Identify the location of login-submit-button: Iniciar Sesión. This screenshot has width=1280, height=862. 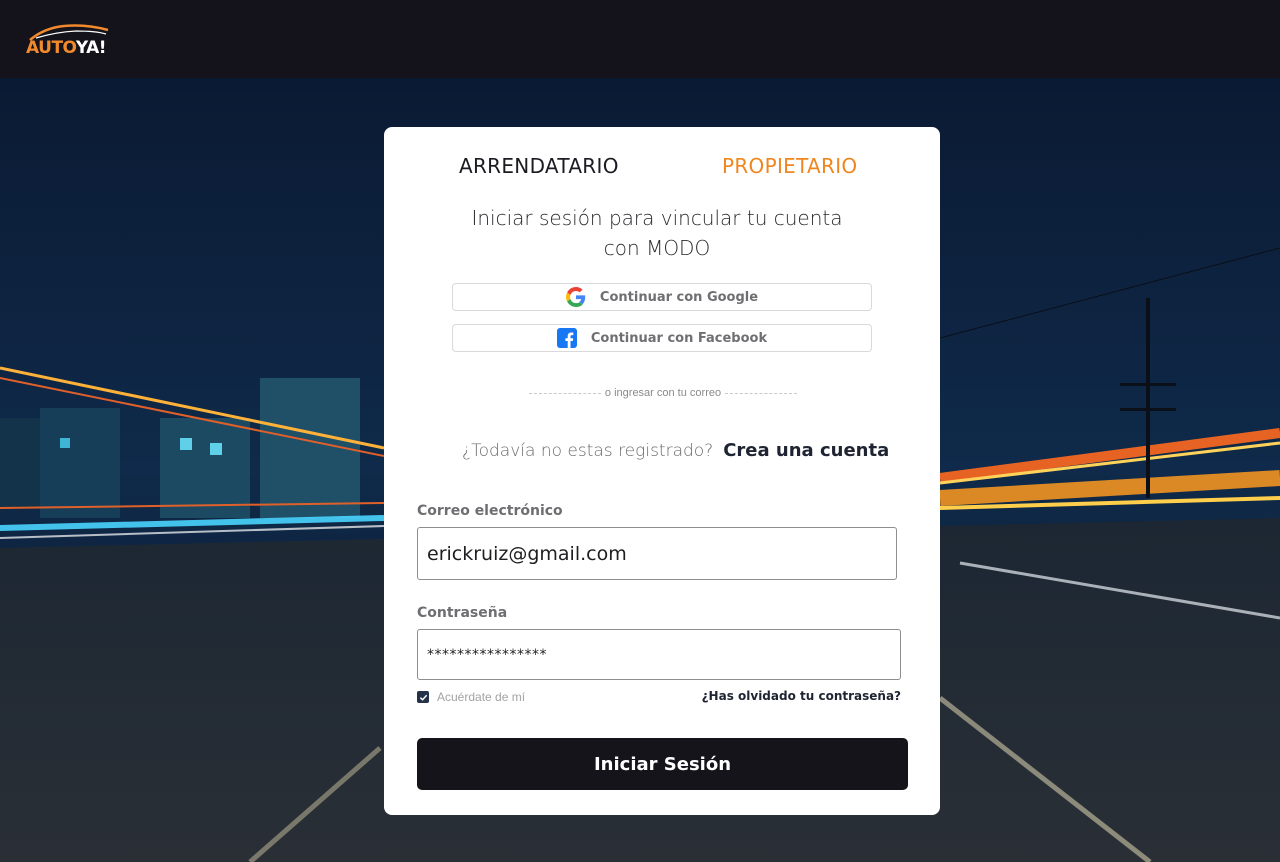
(662, 764).